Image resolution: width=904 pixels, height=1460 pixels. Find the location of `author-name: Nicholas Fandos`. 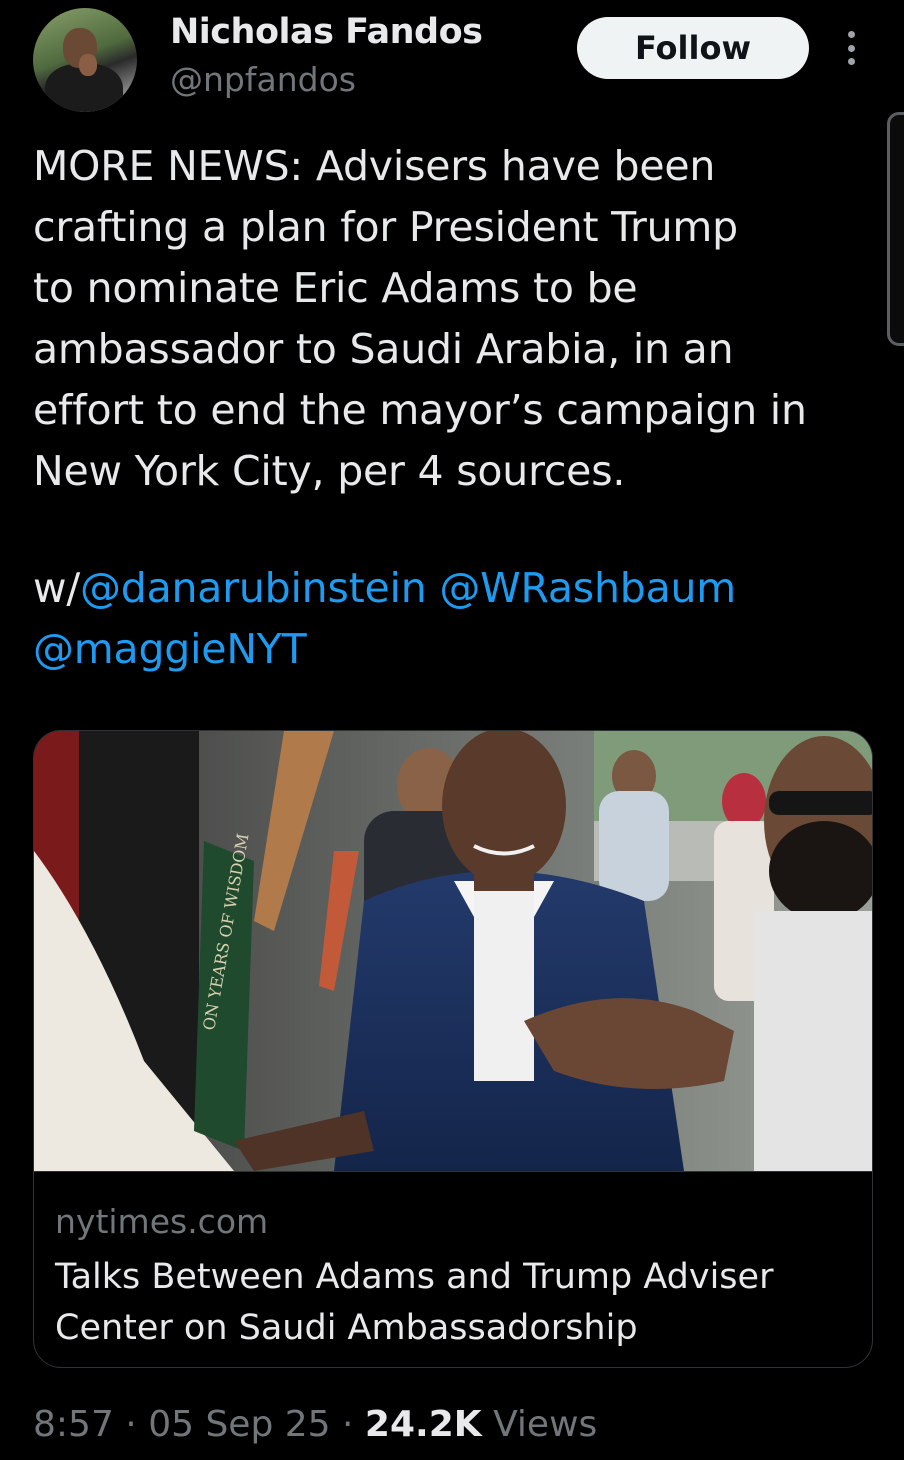

author-name: Nicholas Fandos is located at coordinates (326, 32).